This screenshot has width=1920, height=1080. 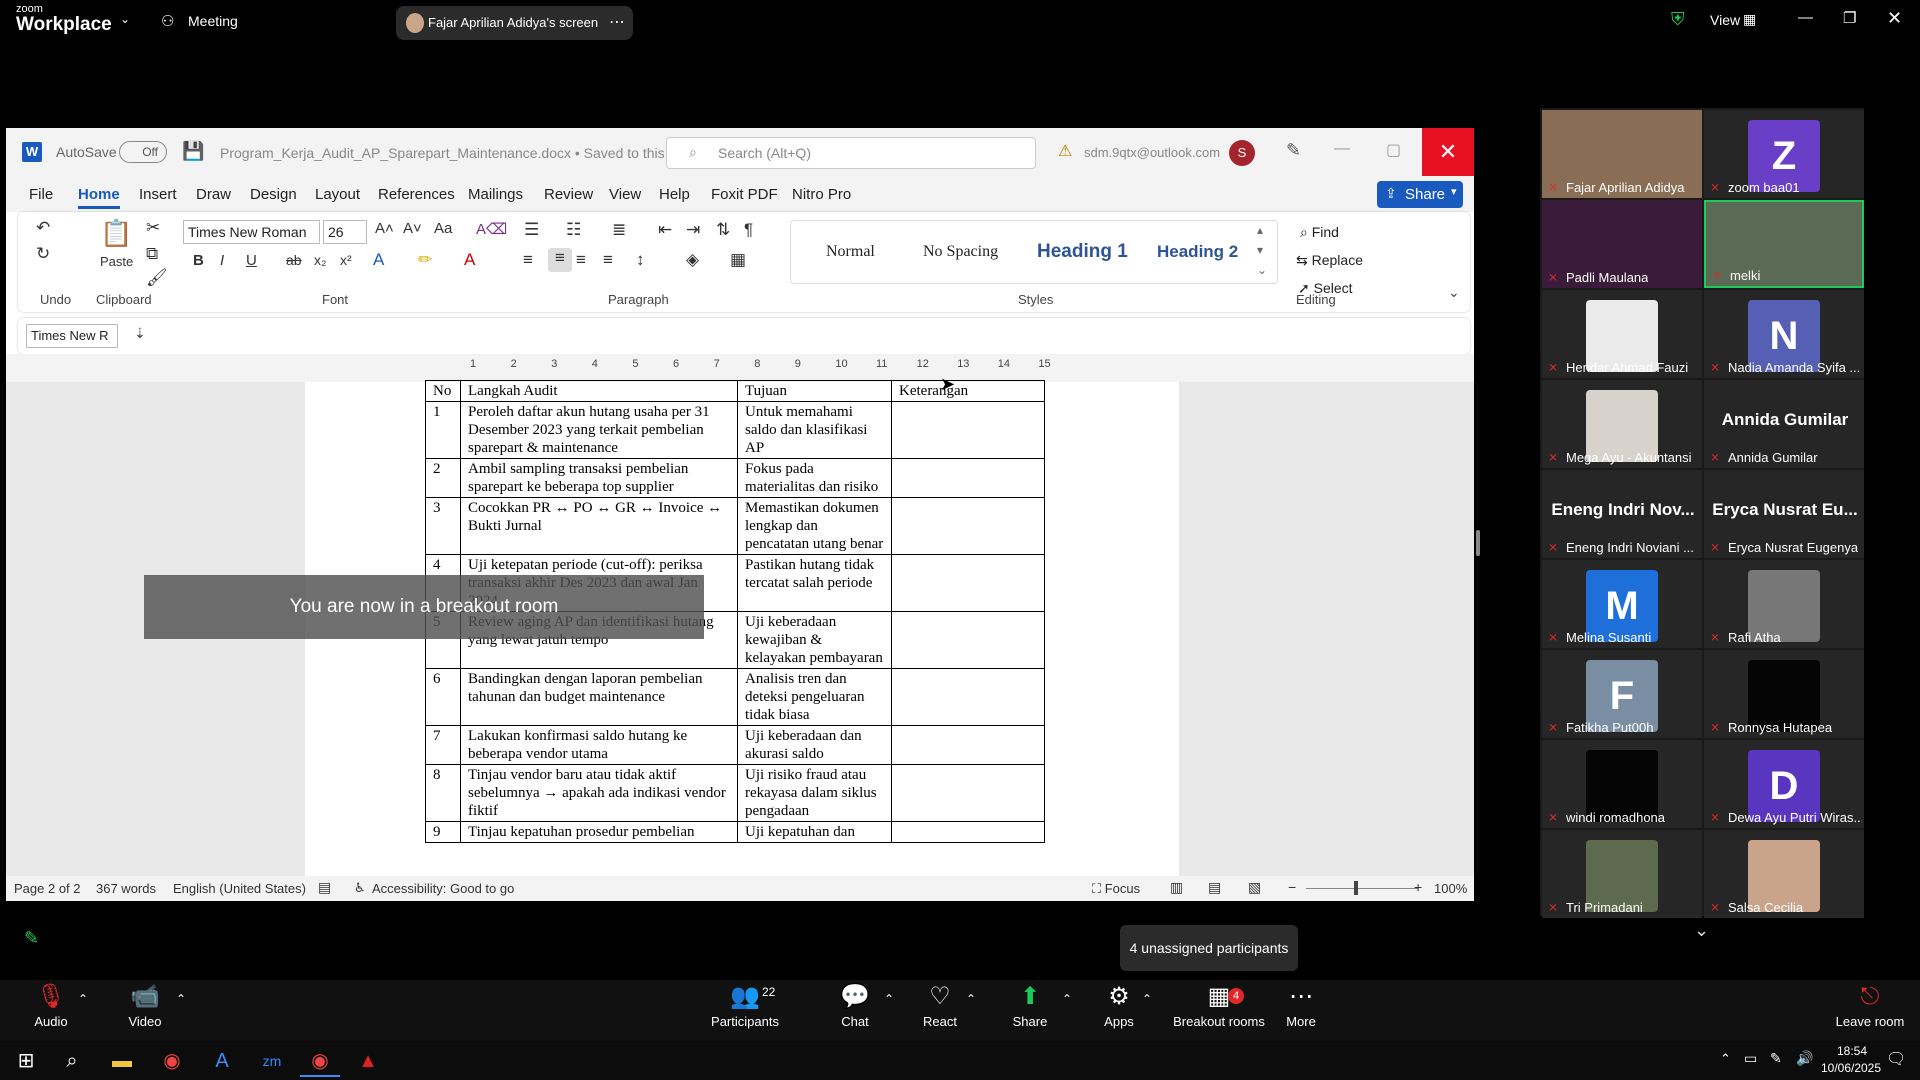 I want to click on notification-icon: 🗨, so click(x=1896, y=1059).